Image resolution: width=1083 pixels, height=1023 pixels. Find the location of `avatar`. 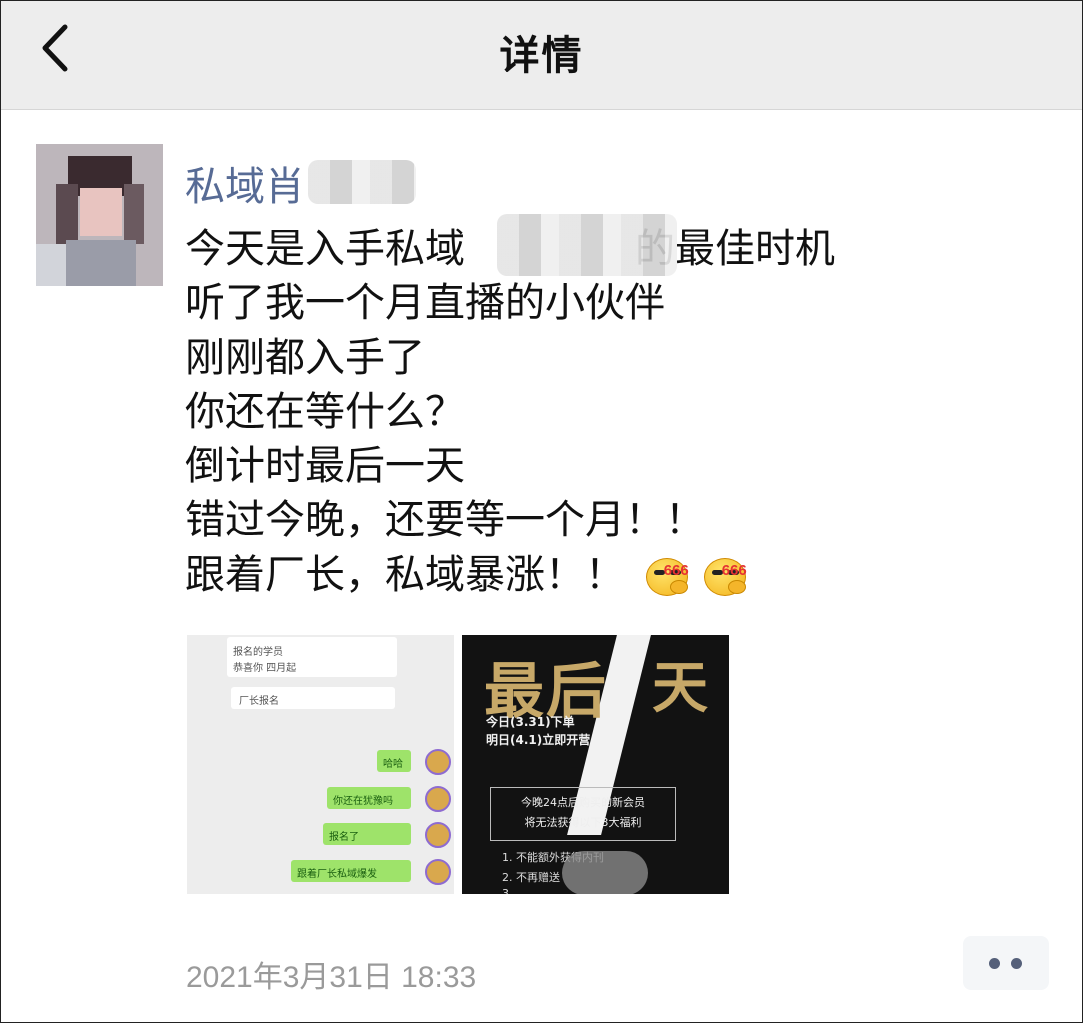

avatar is located at coordinates (99, 215).